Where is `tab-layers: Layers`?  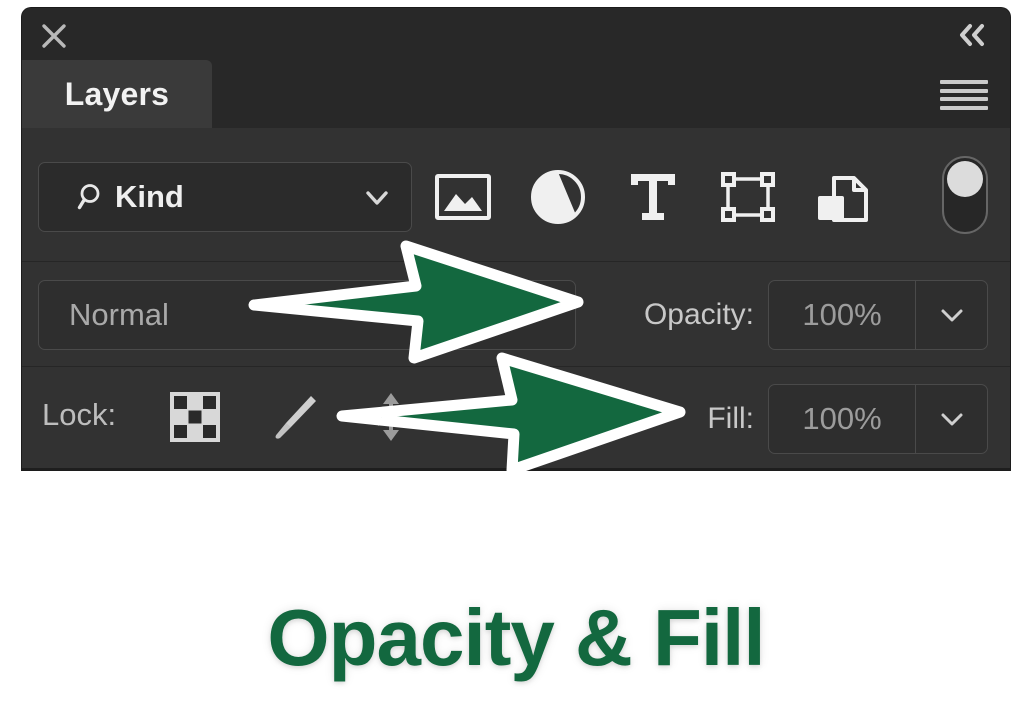
tab-layers: Layers is located at coordinates (117, 94).